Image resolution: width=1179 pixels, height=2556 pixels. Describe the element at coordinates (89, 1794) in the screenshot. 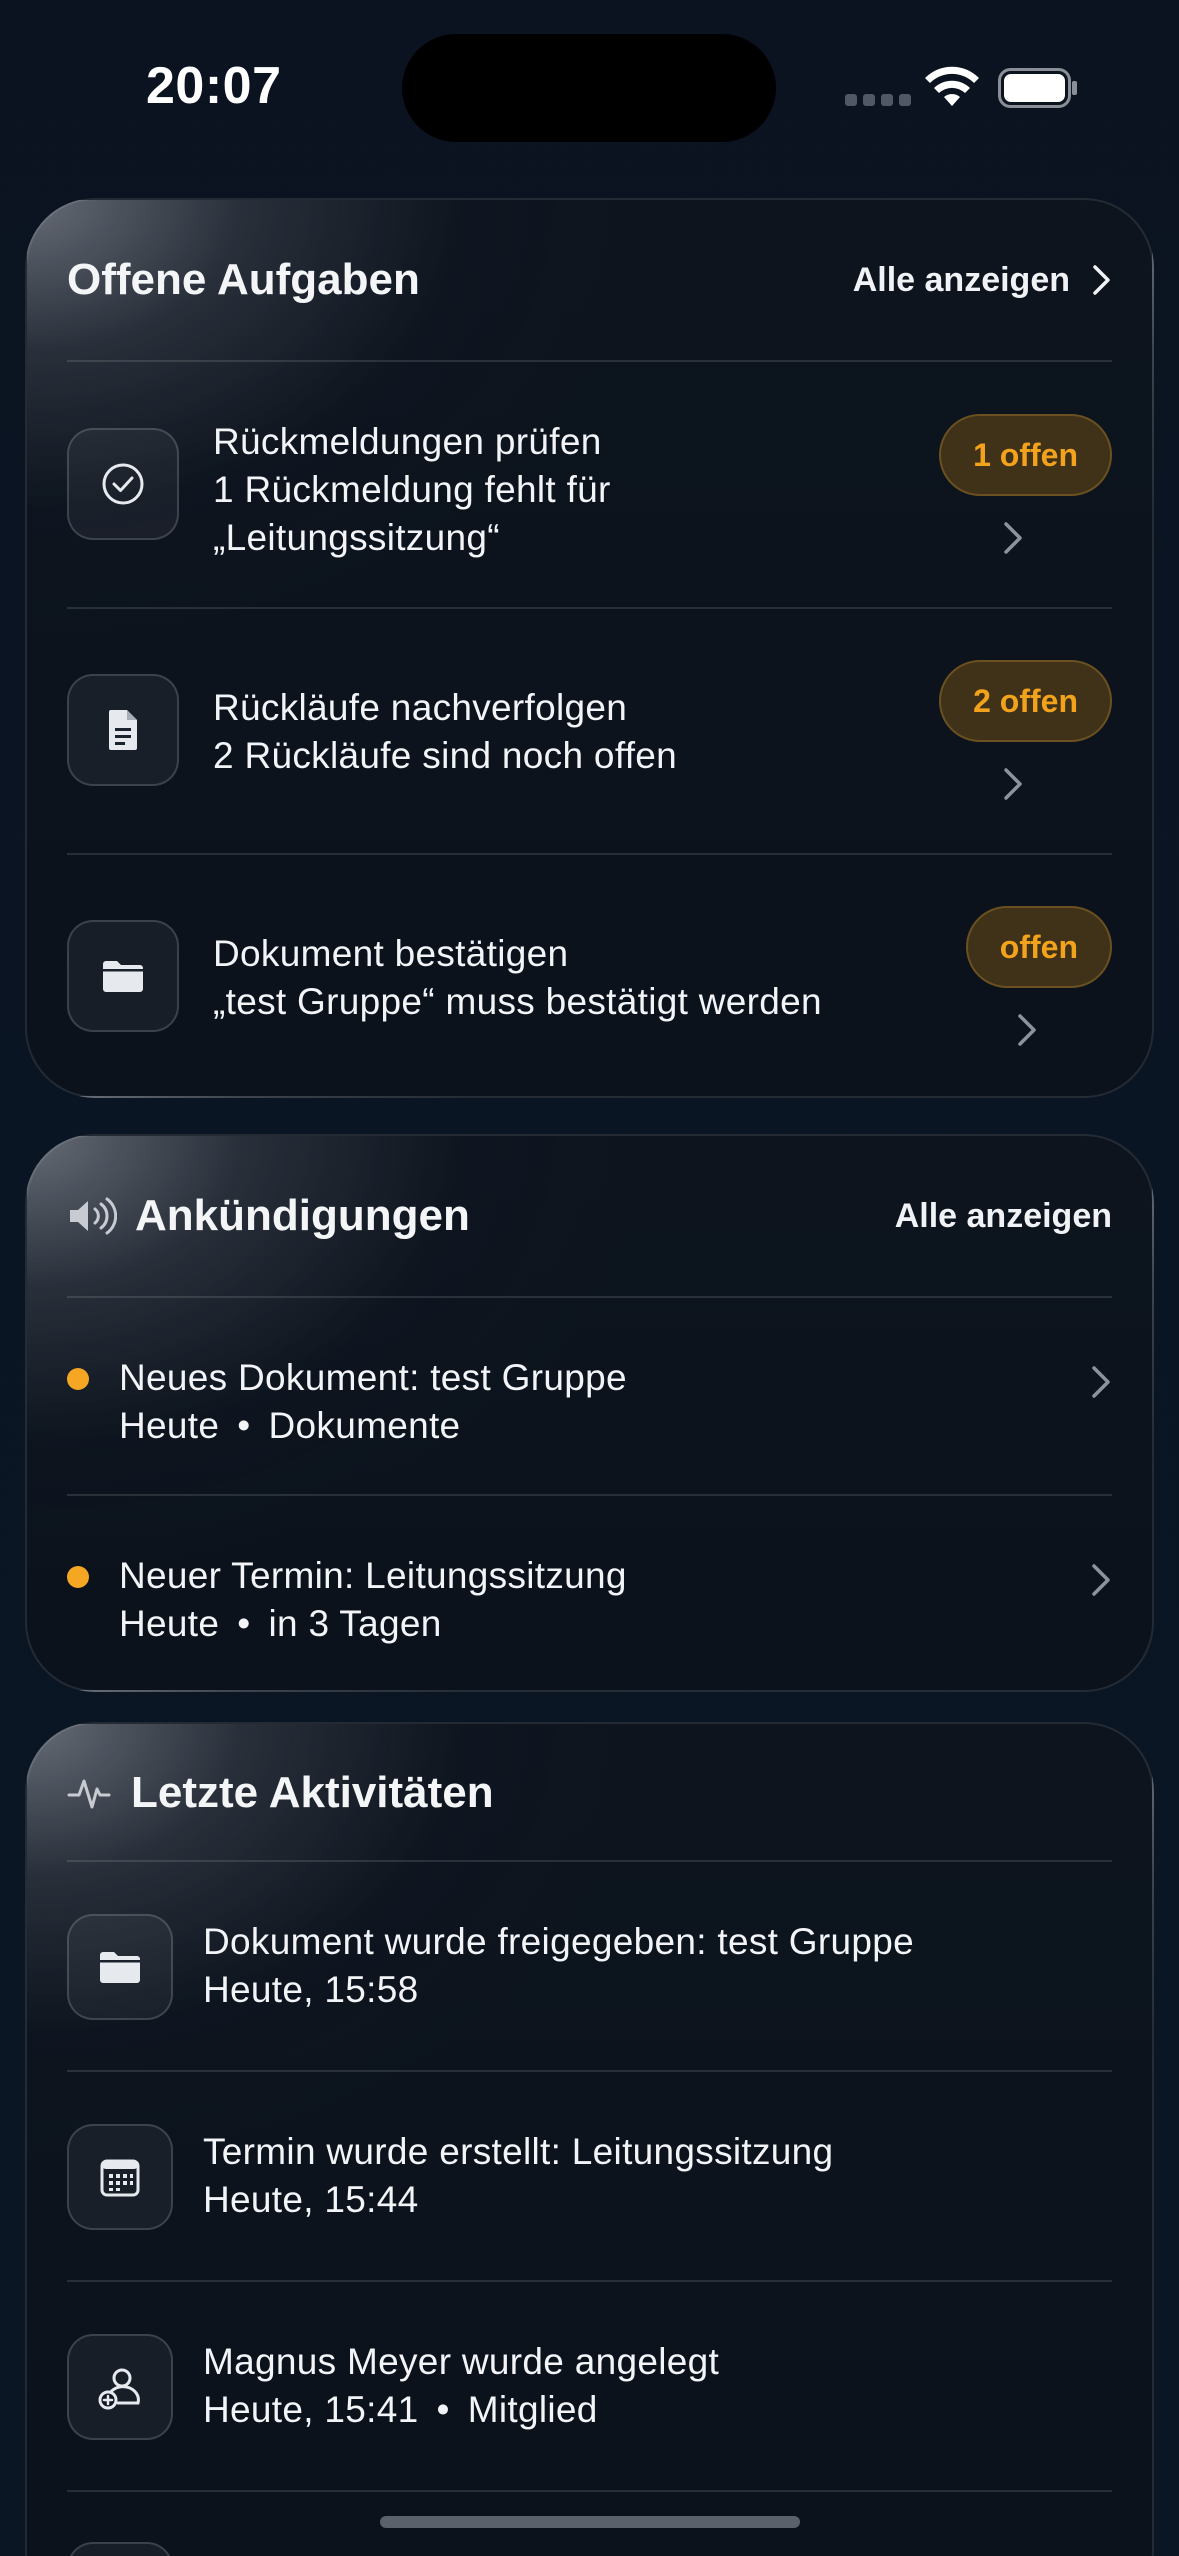

I see `activity-pulse-icon` at that location.